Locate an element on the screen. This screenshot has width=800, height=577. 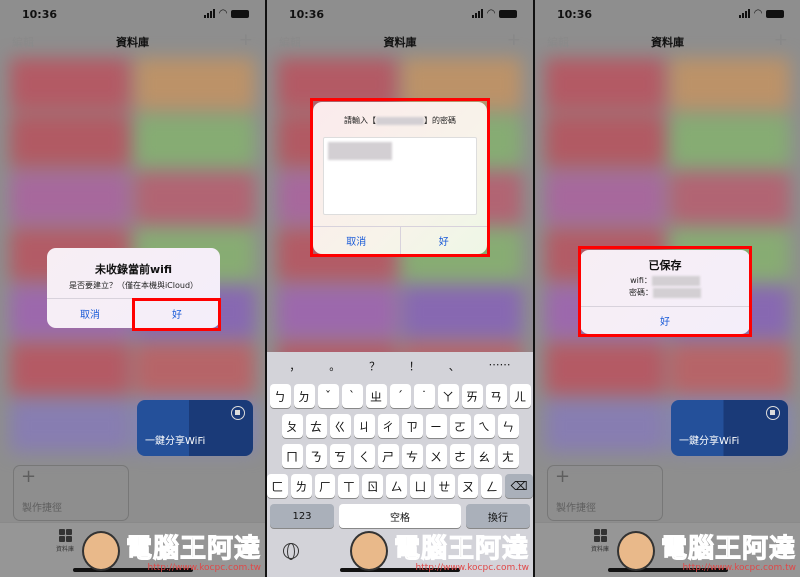
key: ㄛ is located at coordinates (460, 426).